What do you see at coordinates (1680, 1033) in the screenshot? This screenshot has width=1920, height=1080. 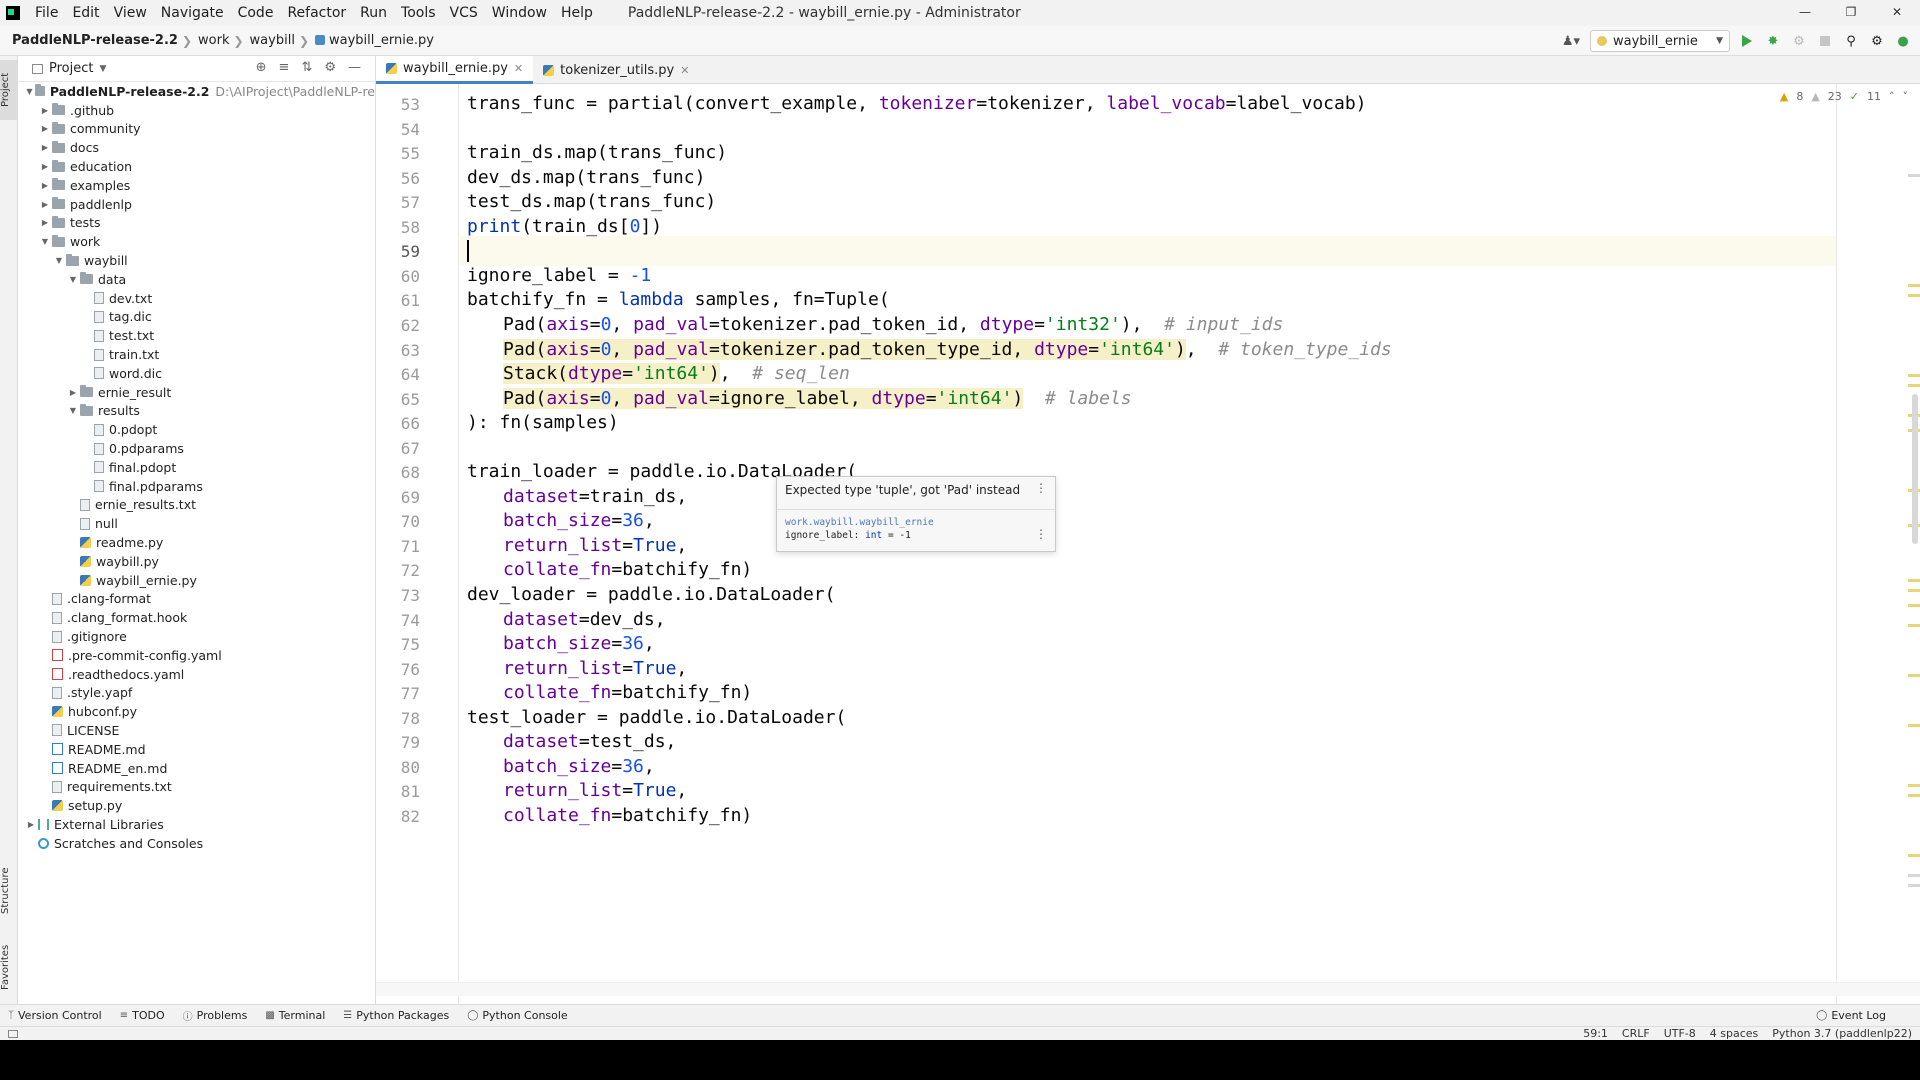 I see `status-encoding: UTF-8` at bounding box center [1680, 1033].